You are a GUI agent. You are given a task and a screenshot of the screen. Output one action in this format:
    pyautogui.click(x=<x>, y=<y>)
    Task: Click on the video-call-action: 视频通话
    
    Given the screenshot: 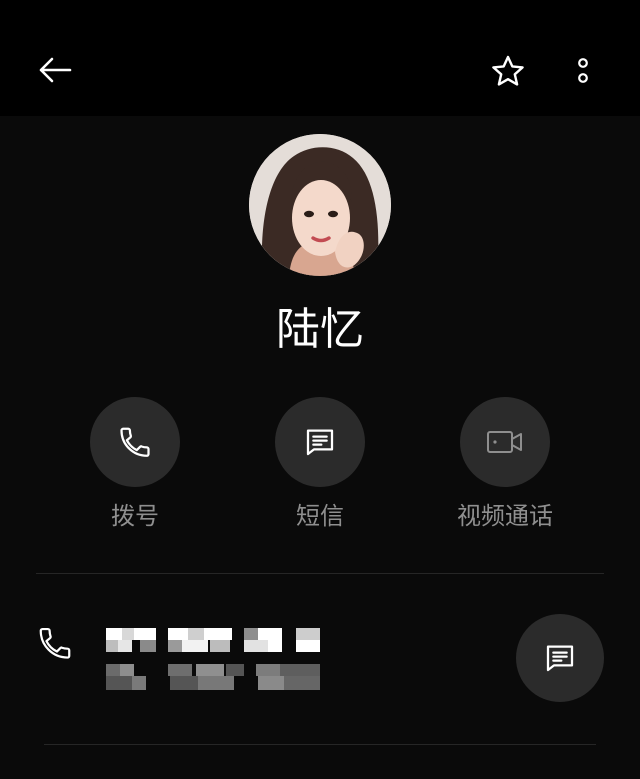 What is the action you would take?
    pyautogui.click(x=505, y=465)
    